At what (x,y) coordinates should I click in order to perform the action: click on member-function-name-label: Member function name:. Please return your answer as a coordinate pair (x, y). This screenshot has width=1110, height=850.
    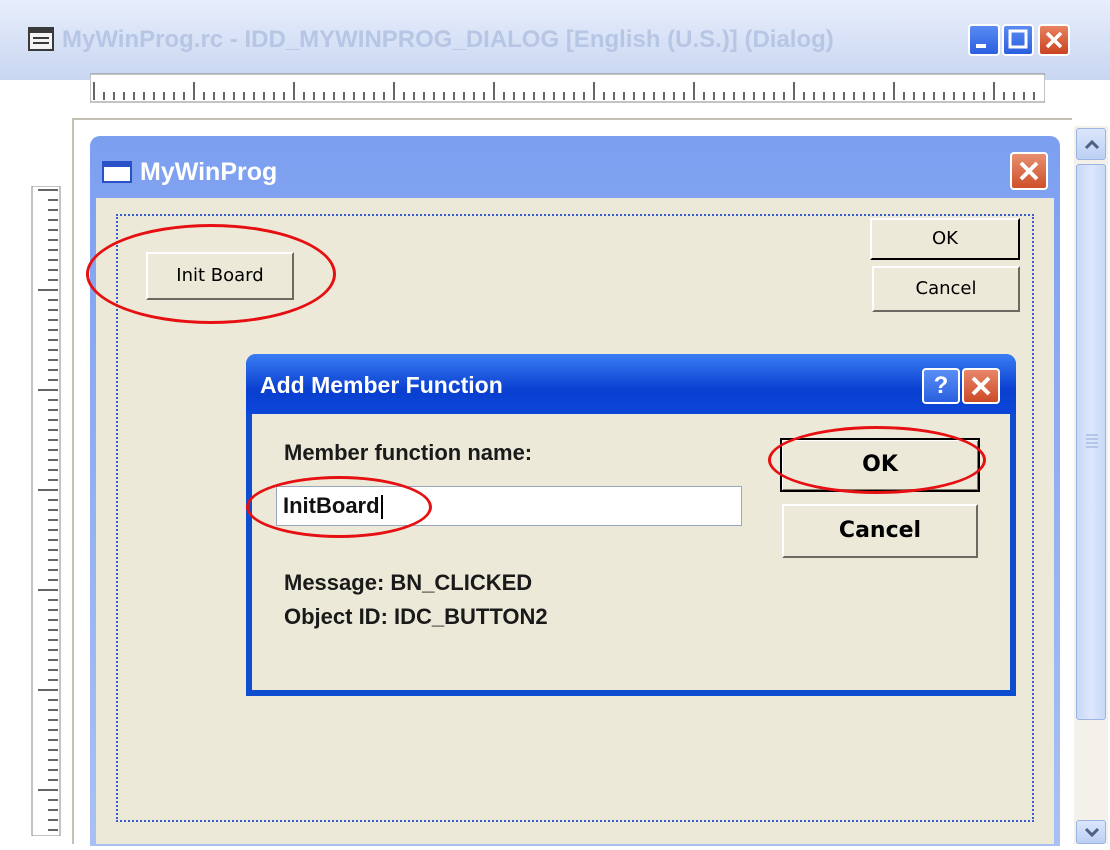
    Looking at the image, I should click on (408, 452).